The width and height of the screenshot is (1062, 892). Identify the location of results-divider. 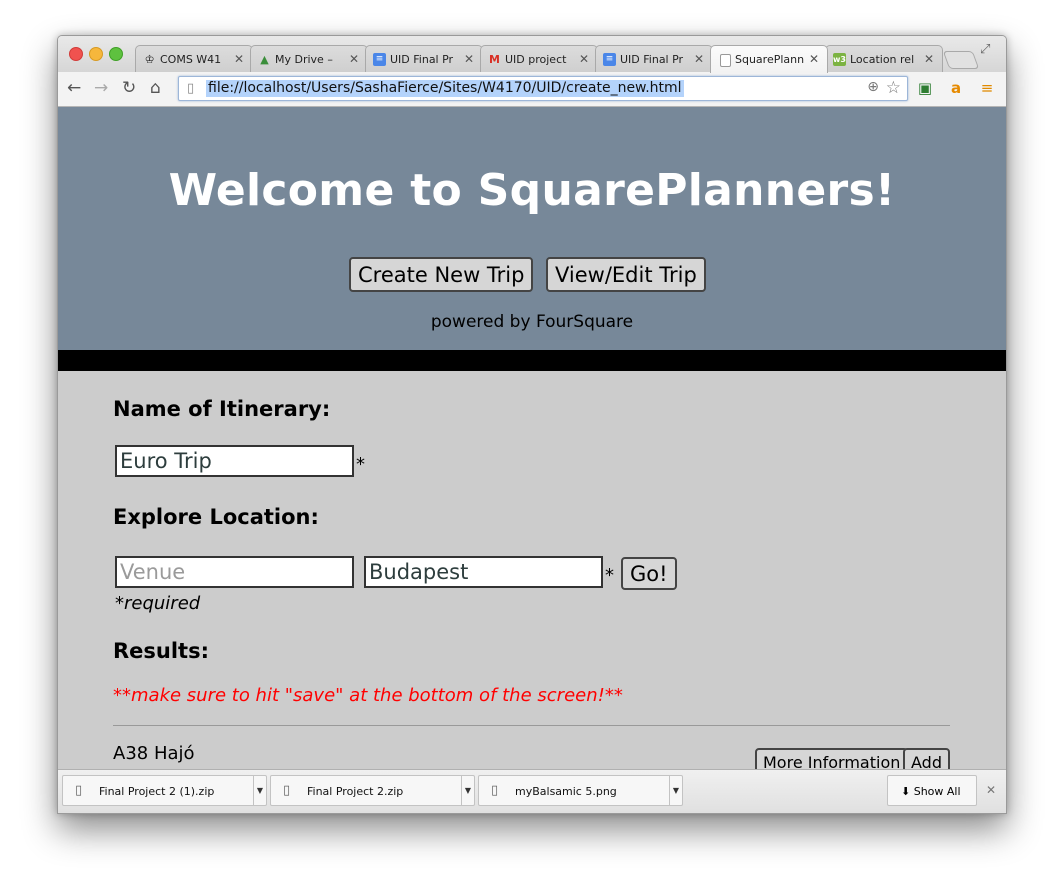
(531, 725).